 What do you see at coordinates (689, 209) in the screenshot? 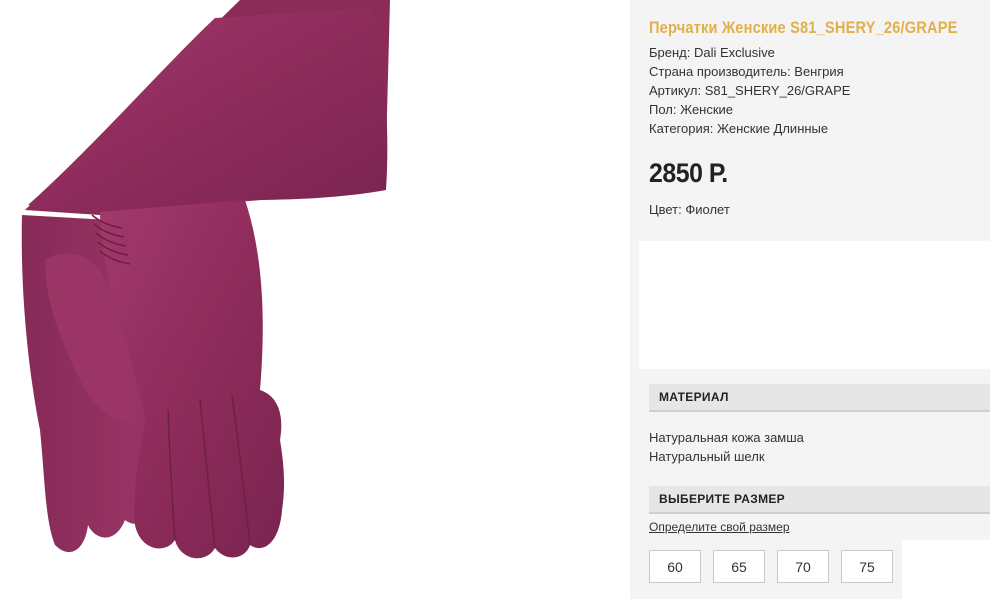
I see `product-color: Цвет: Фиолет` at bounding box center [689, 209].